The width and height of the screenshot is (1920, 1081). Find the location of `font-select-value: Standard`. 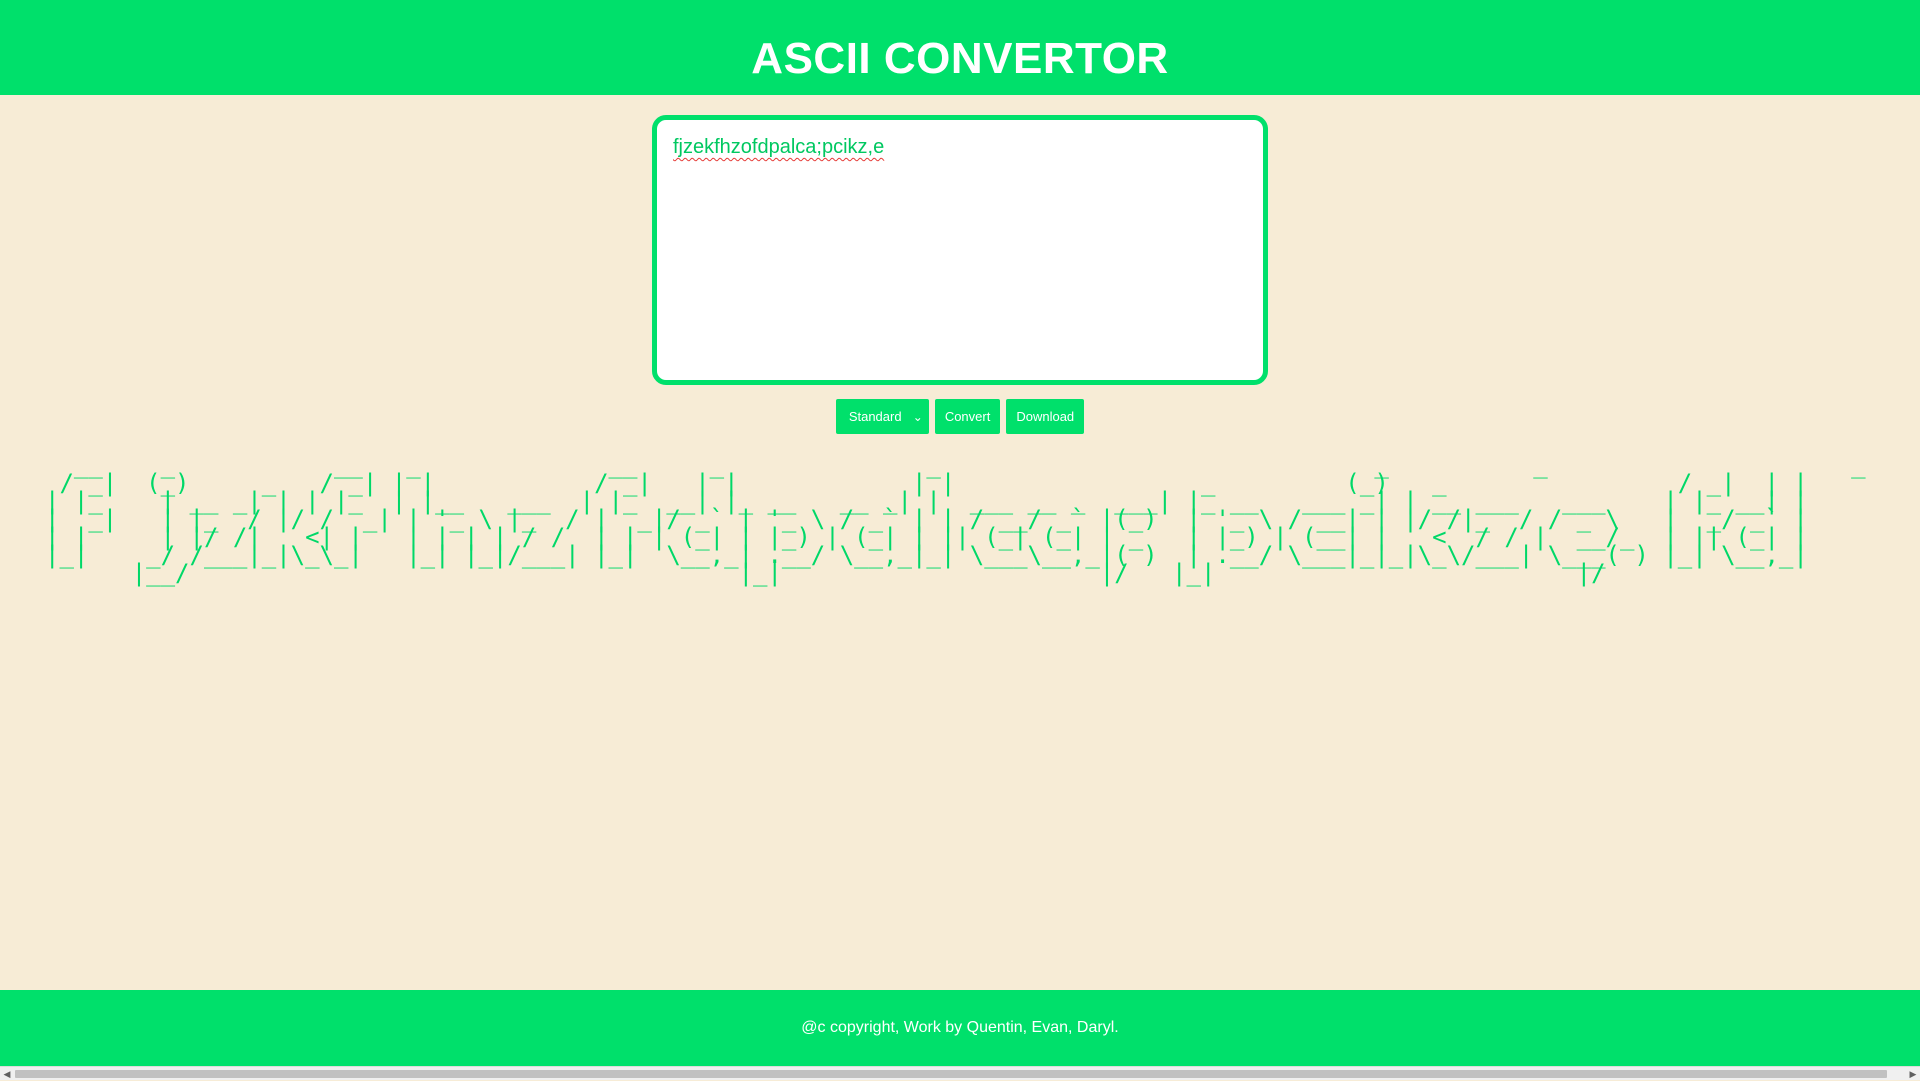

font-select-value: Standard is located at coordinates (875, 416).